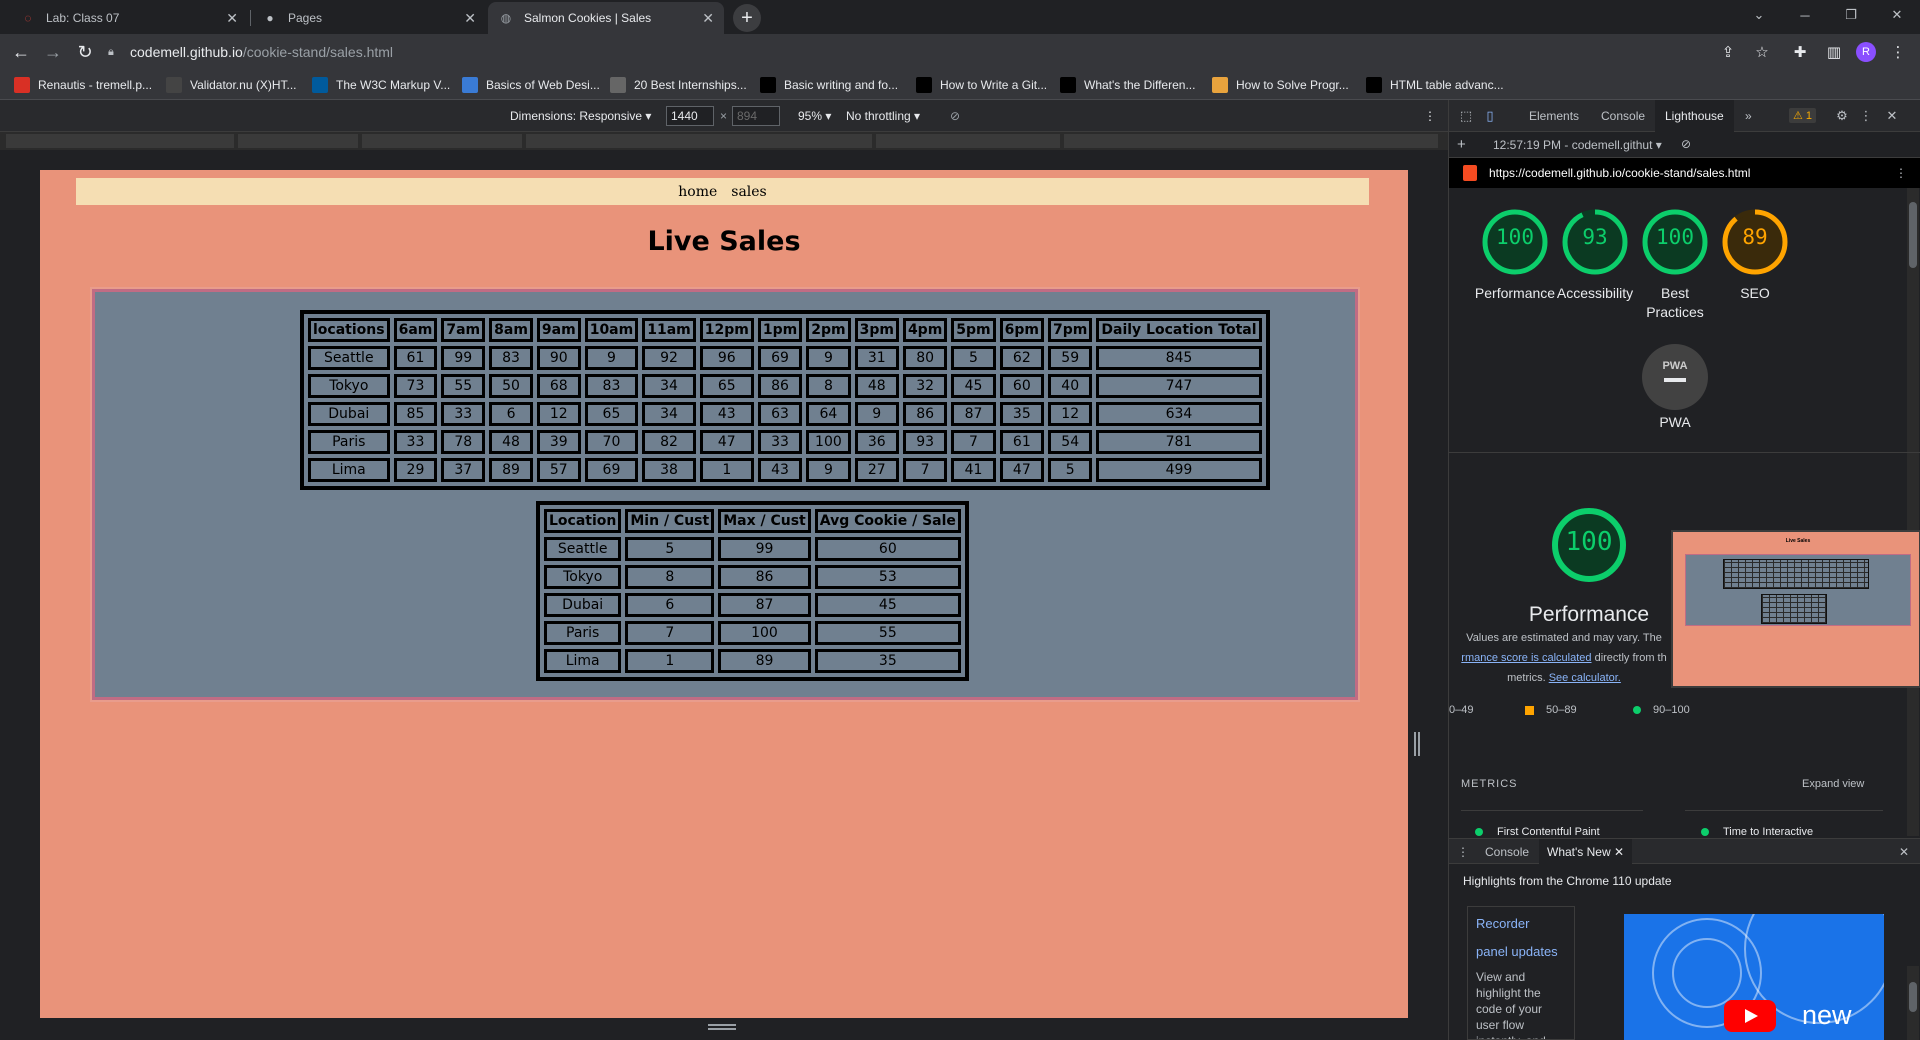 This screenshot has height=1040, width=1920. What do you see at coordinates (1759, 15) in the screenshot?
I see `tab-search-icon: ⌄` at bounding box center [1759, 15].